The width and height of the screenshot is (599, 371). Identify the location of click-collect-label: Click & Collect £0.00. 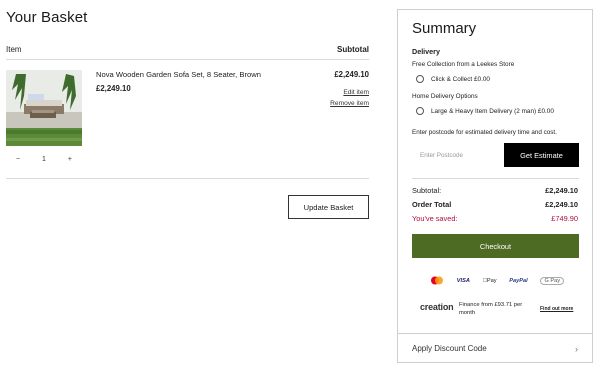
(460, 79).